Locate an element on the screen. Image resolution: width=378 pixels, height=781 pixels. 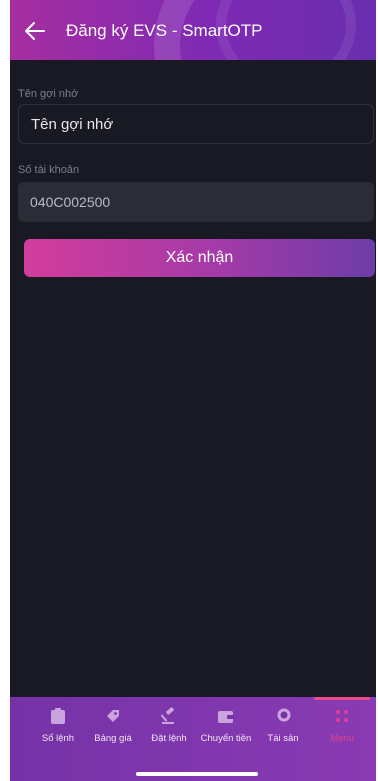
account-label: Số tài khoản is located at coordinates (49, 170).